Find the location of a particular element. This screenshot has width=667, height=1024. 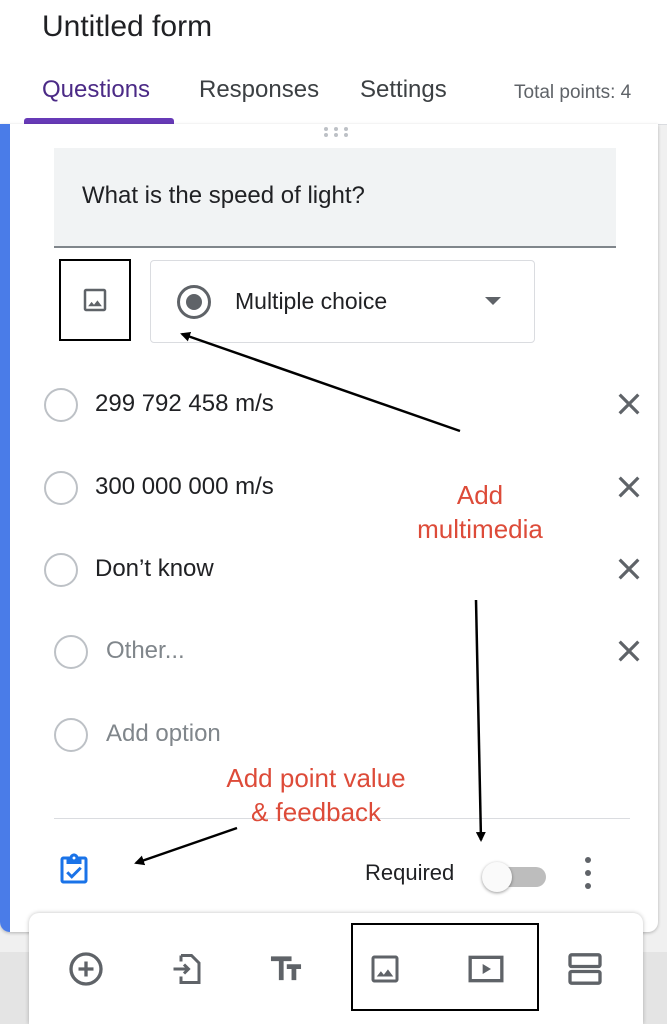

add-question-button is located at coordinates (86, 969).